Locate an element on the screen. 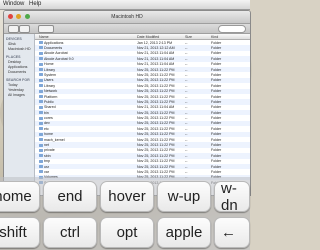  column-name: Name is located at coordinates (44, 37).